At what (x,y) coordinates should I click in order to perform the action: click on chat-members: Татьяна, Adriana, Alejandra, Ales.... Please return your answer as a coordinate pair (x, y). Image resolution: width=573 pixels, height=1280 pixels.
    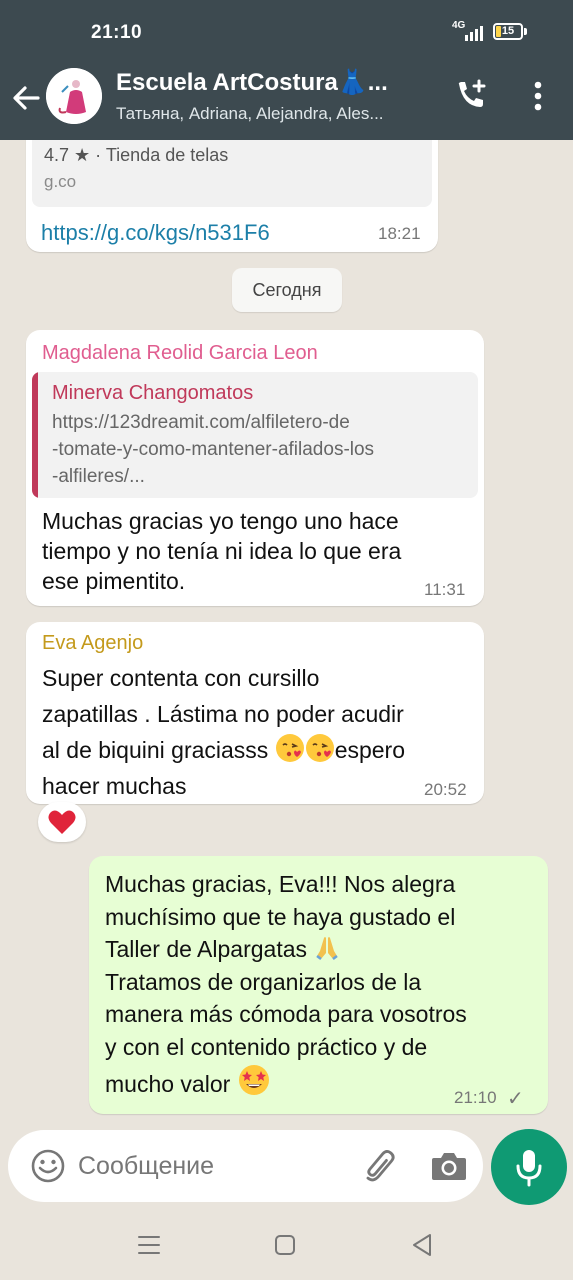
    Looking at the image, I should click on (276, 114).